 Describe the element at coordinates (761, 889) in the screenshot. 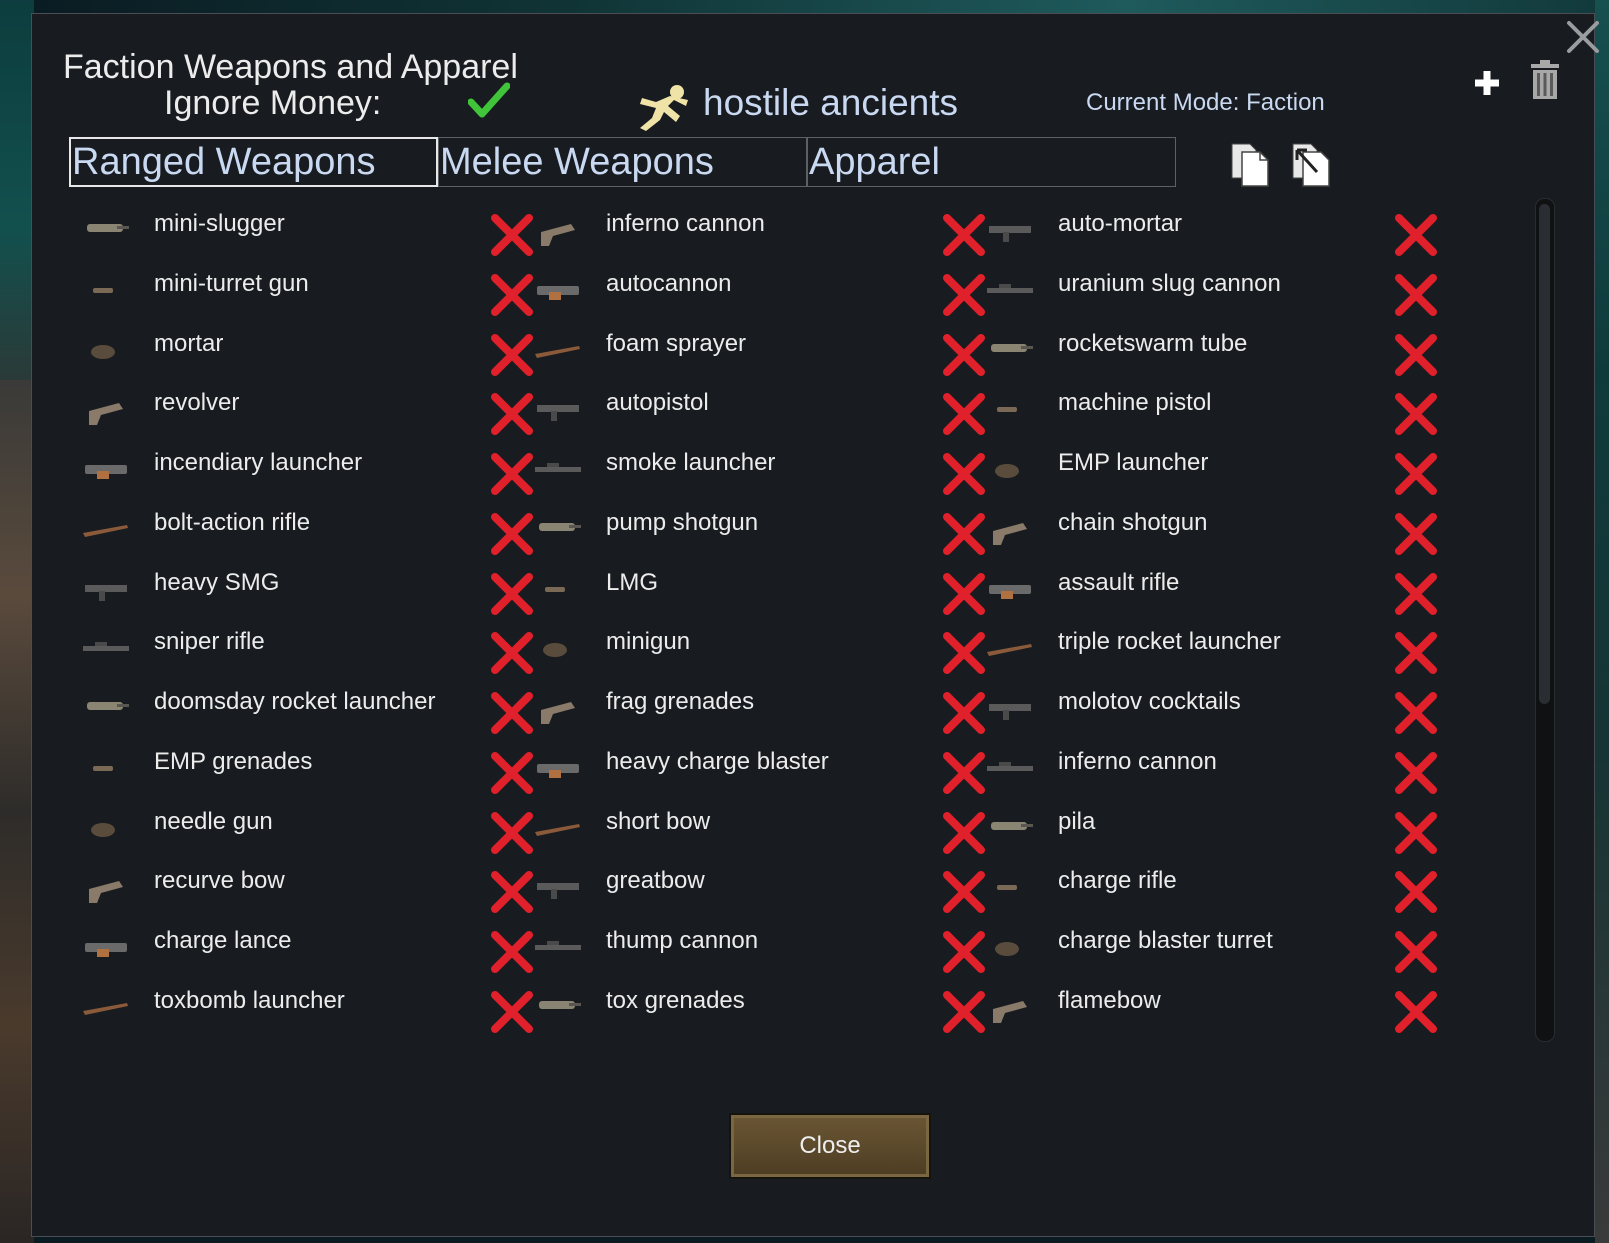

I see `list-item: greatbow` at that location.